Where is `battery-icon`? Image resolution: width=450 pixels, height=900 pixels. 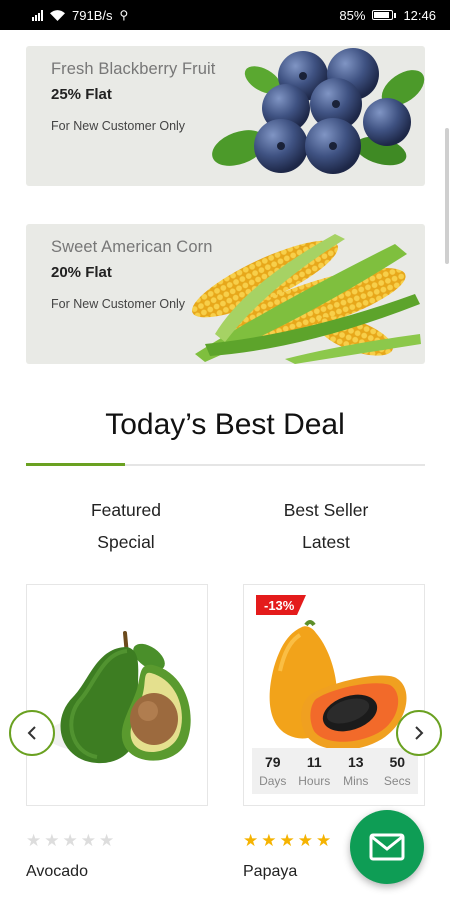
battery-icon is located at coordinates (384, 15).